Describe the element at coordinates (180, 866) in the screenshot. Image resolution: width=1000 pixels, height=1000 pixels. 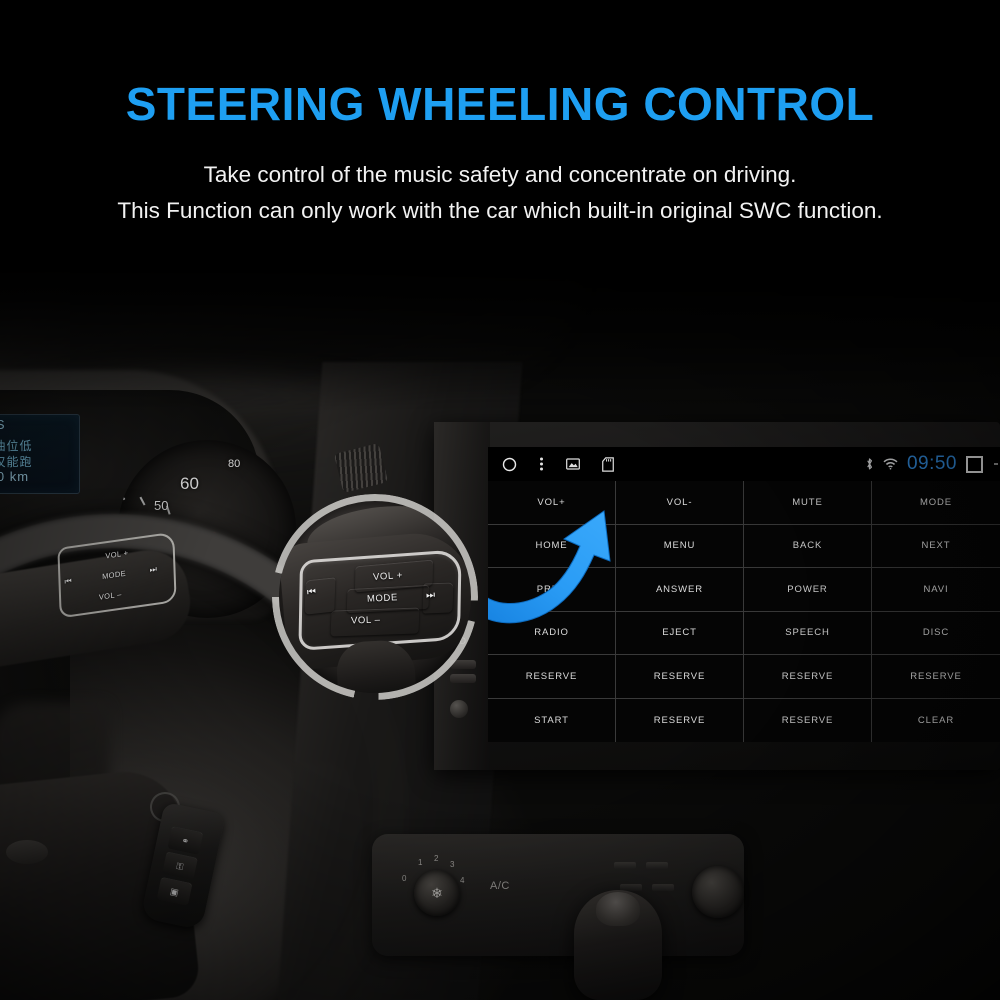
I see `key-fob-lock-icon: ⚿` at that location.